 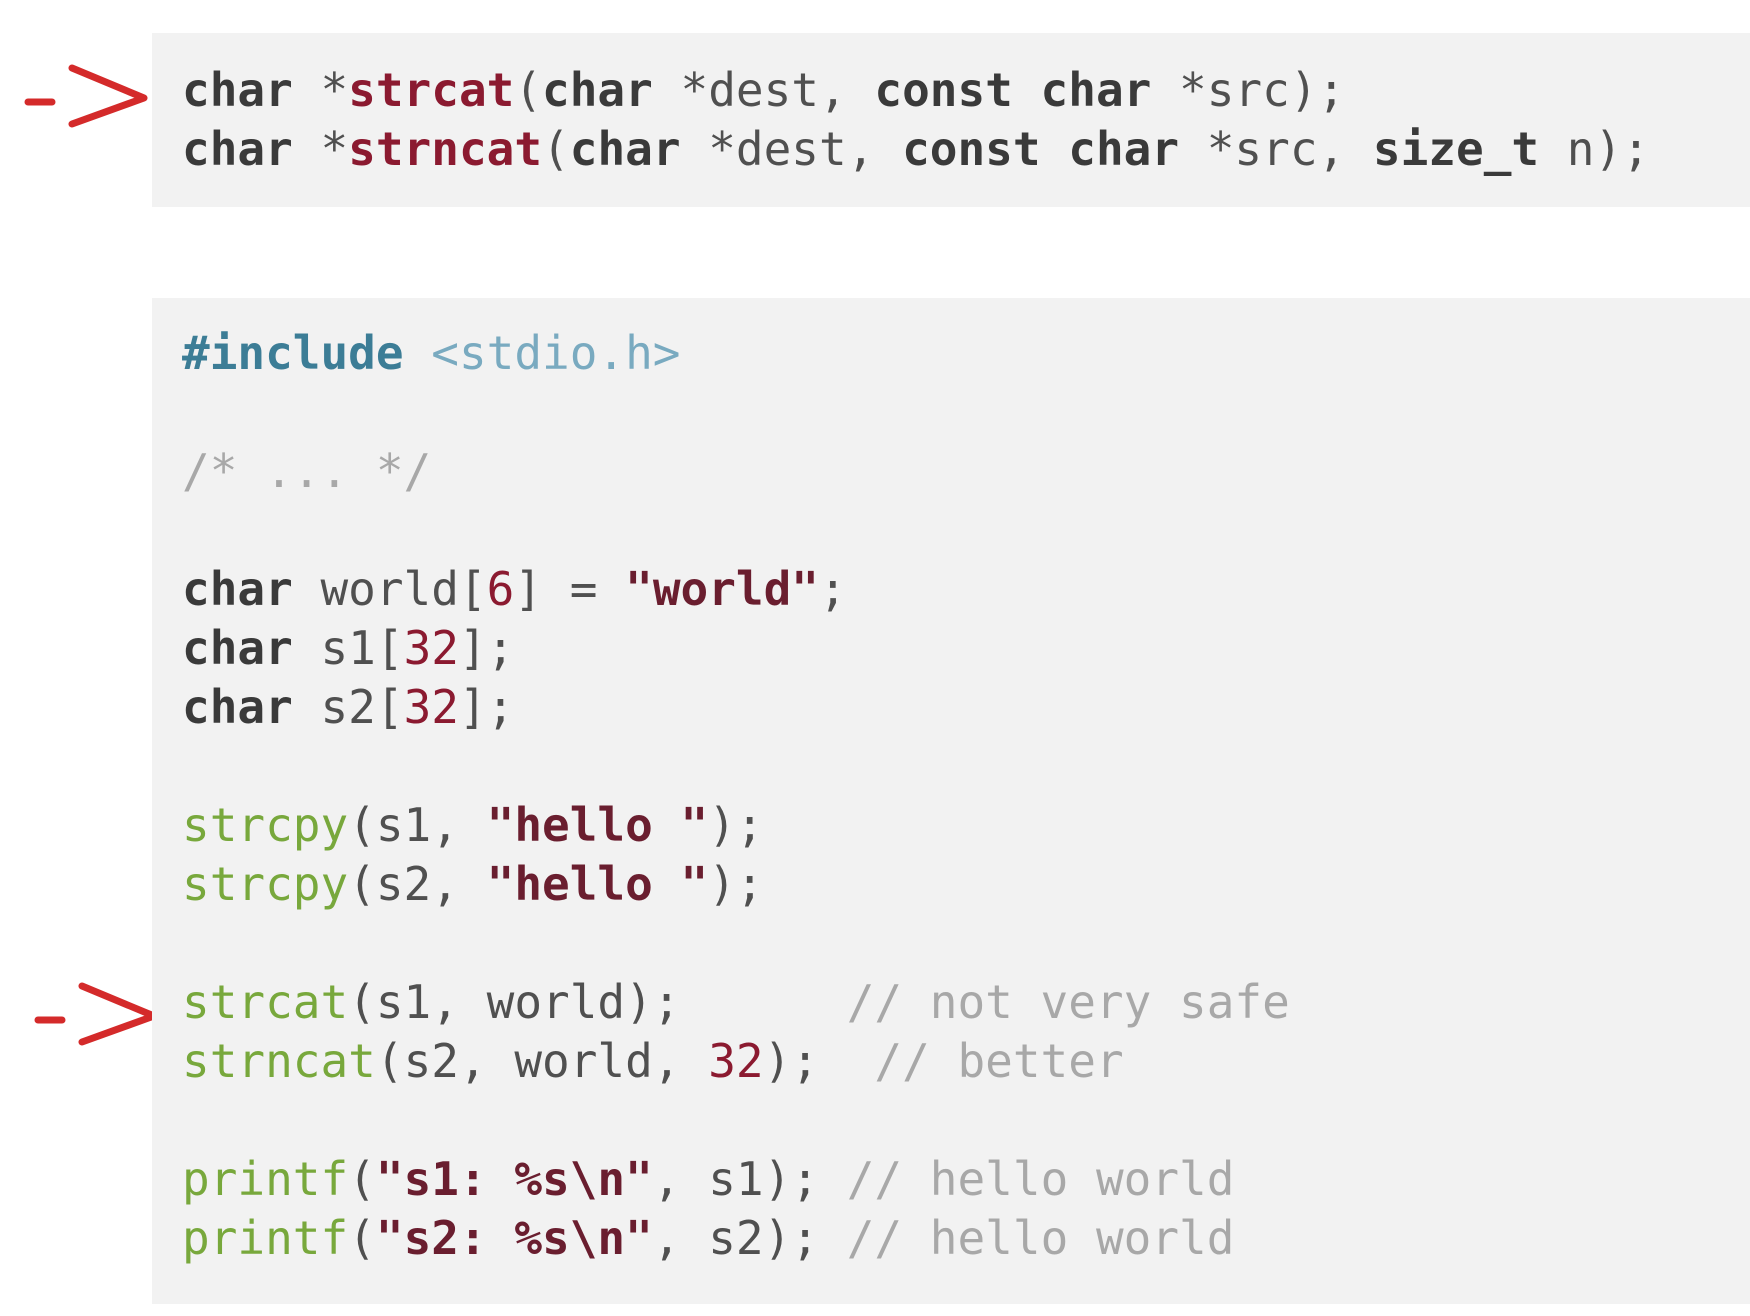 I want to click on code-line-printf-s1: printf("s1: %s\n", s1); // hello world, so click(x=708, y=1179).